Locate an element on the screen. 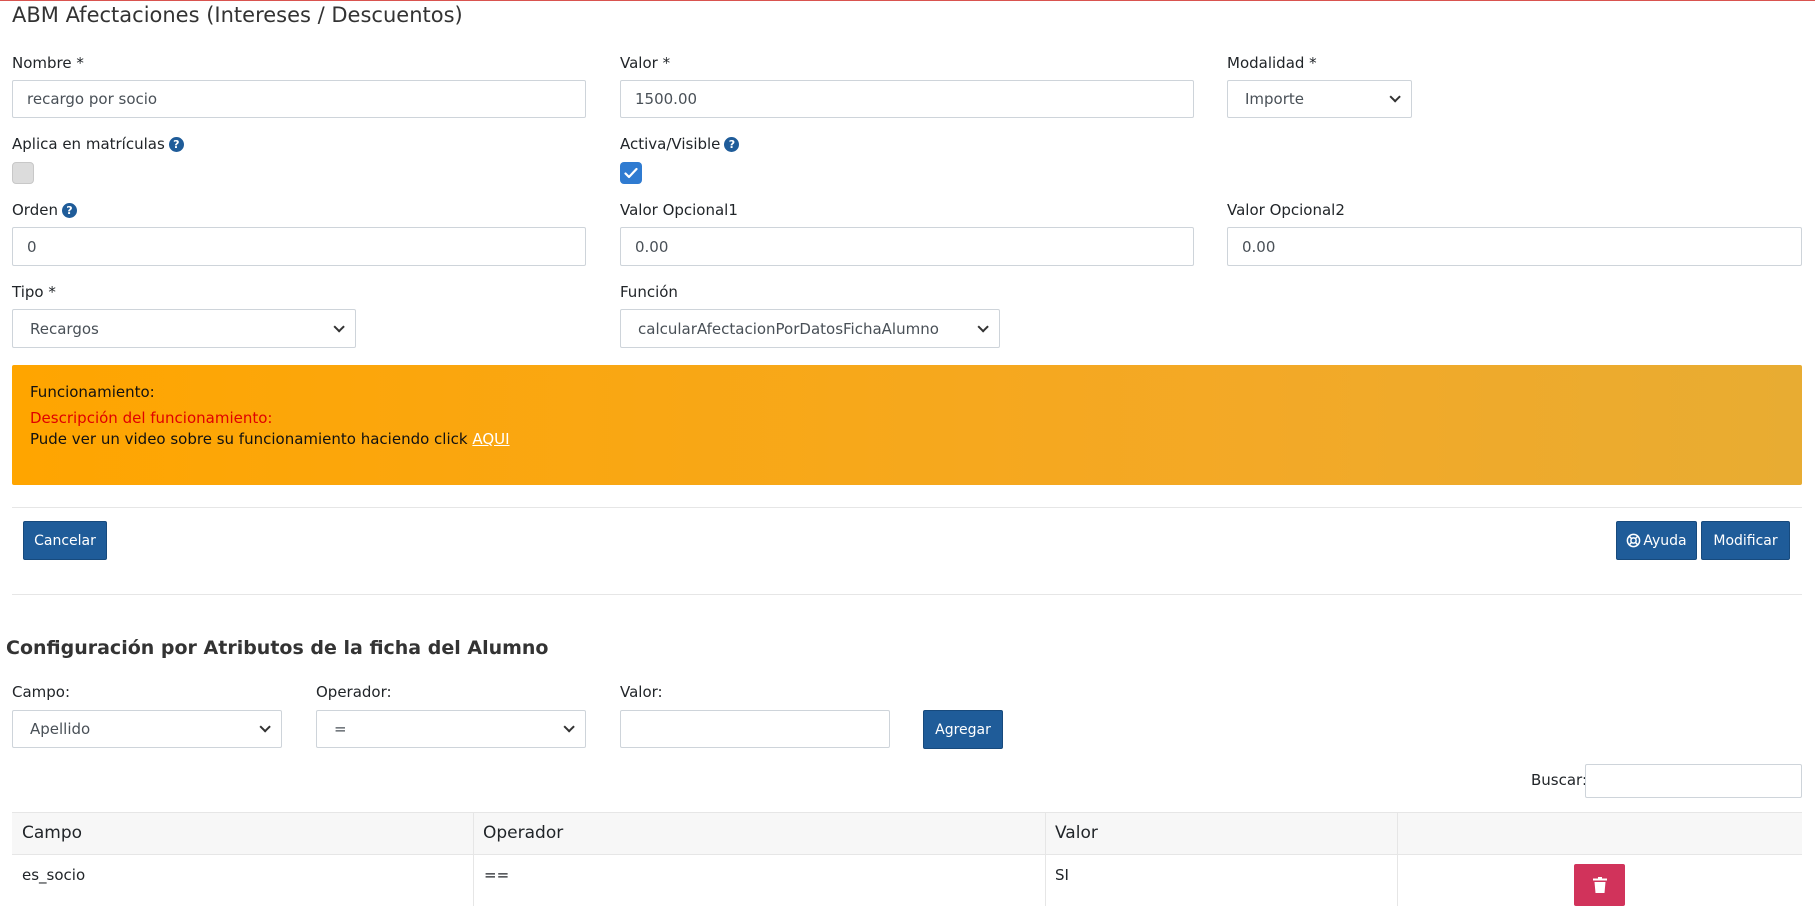 This screenshot has width=1815, height=906. orden-label: Orden is located at coordinates (35, 210).